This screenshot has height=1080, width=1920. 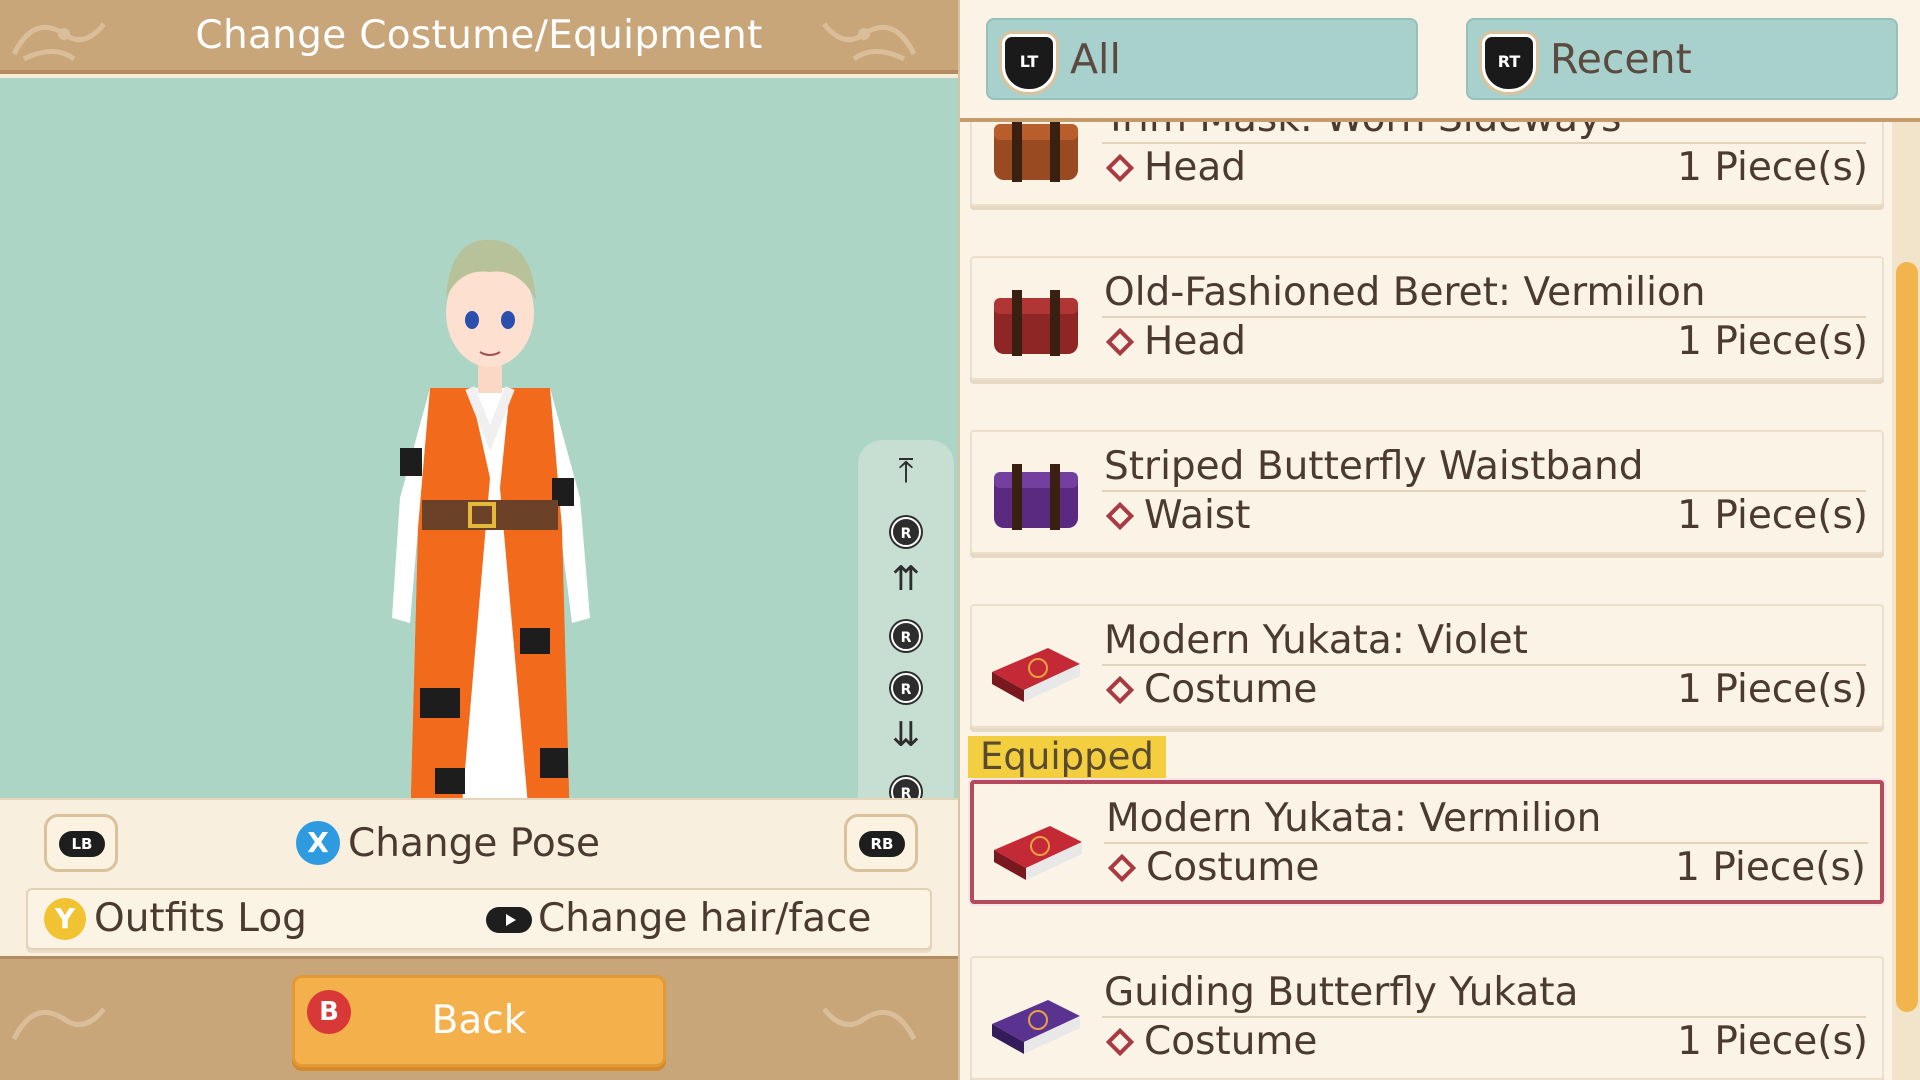 What do you see at coordinates (1405, 292) in the screenshot?
I see `item-name: Old-Fashioned Beret: Vermilion` at bounding box center [1405, 292].